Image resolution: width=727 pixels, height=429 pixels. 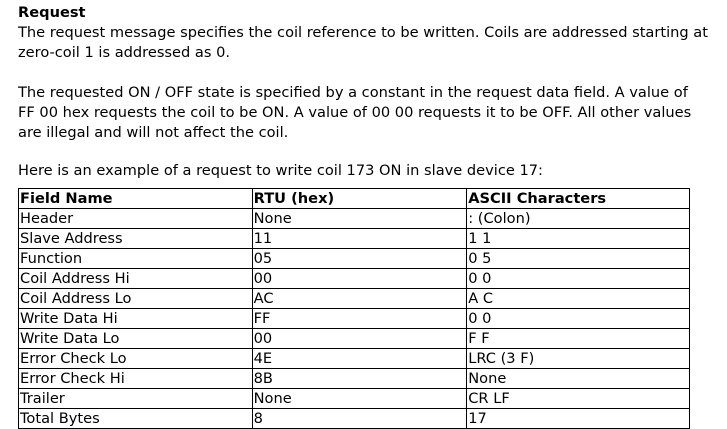 I want to click on cell-ascii: A C, so click(x=578, y=298).